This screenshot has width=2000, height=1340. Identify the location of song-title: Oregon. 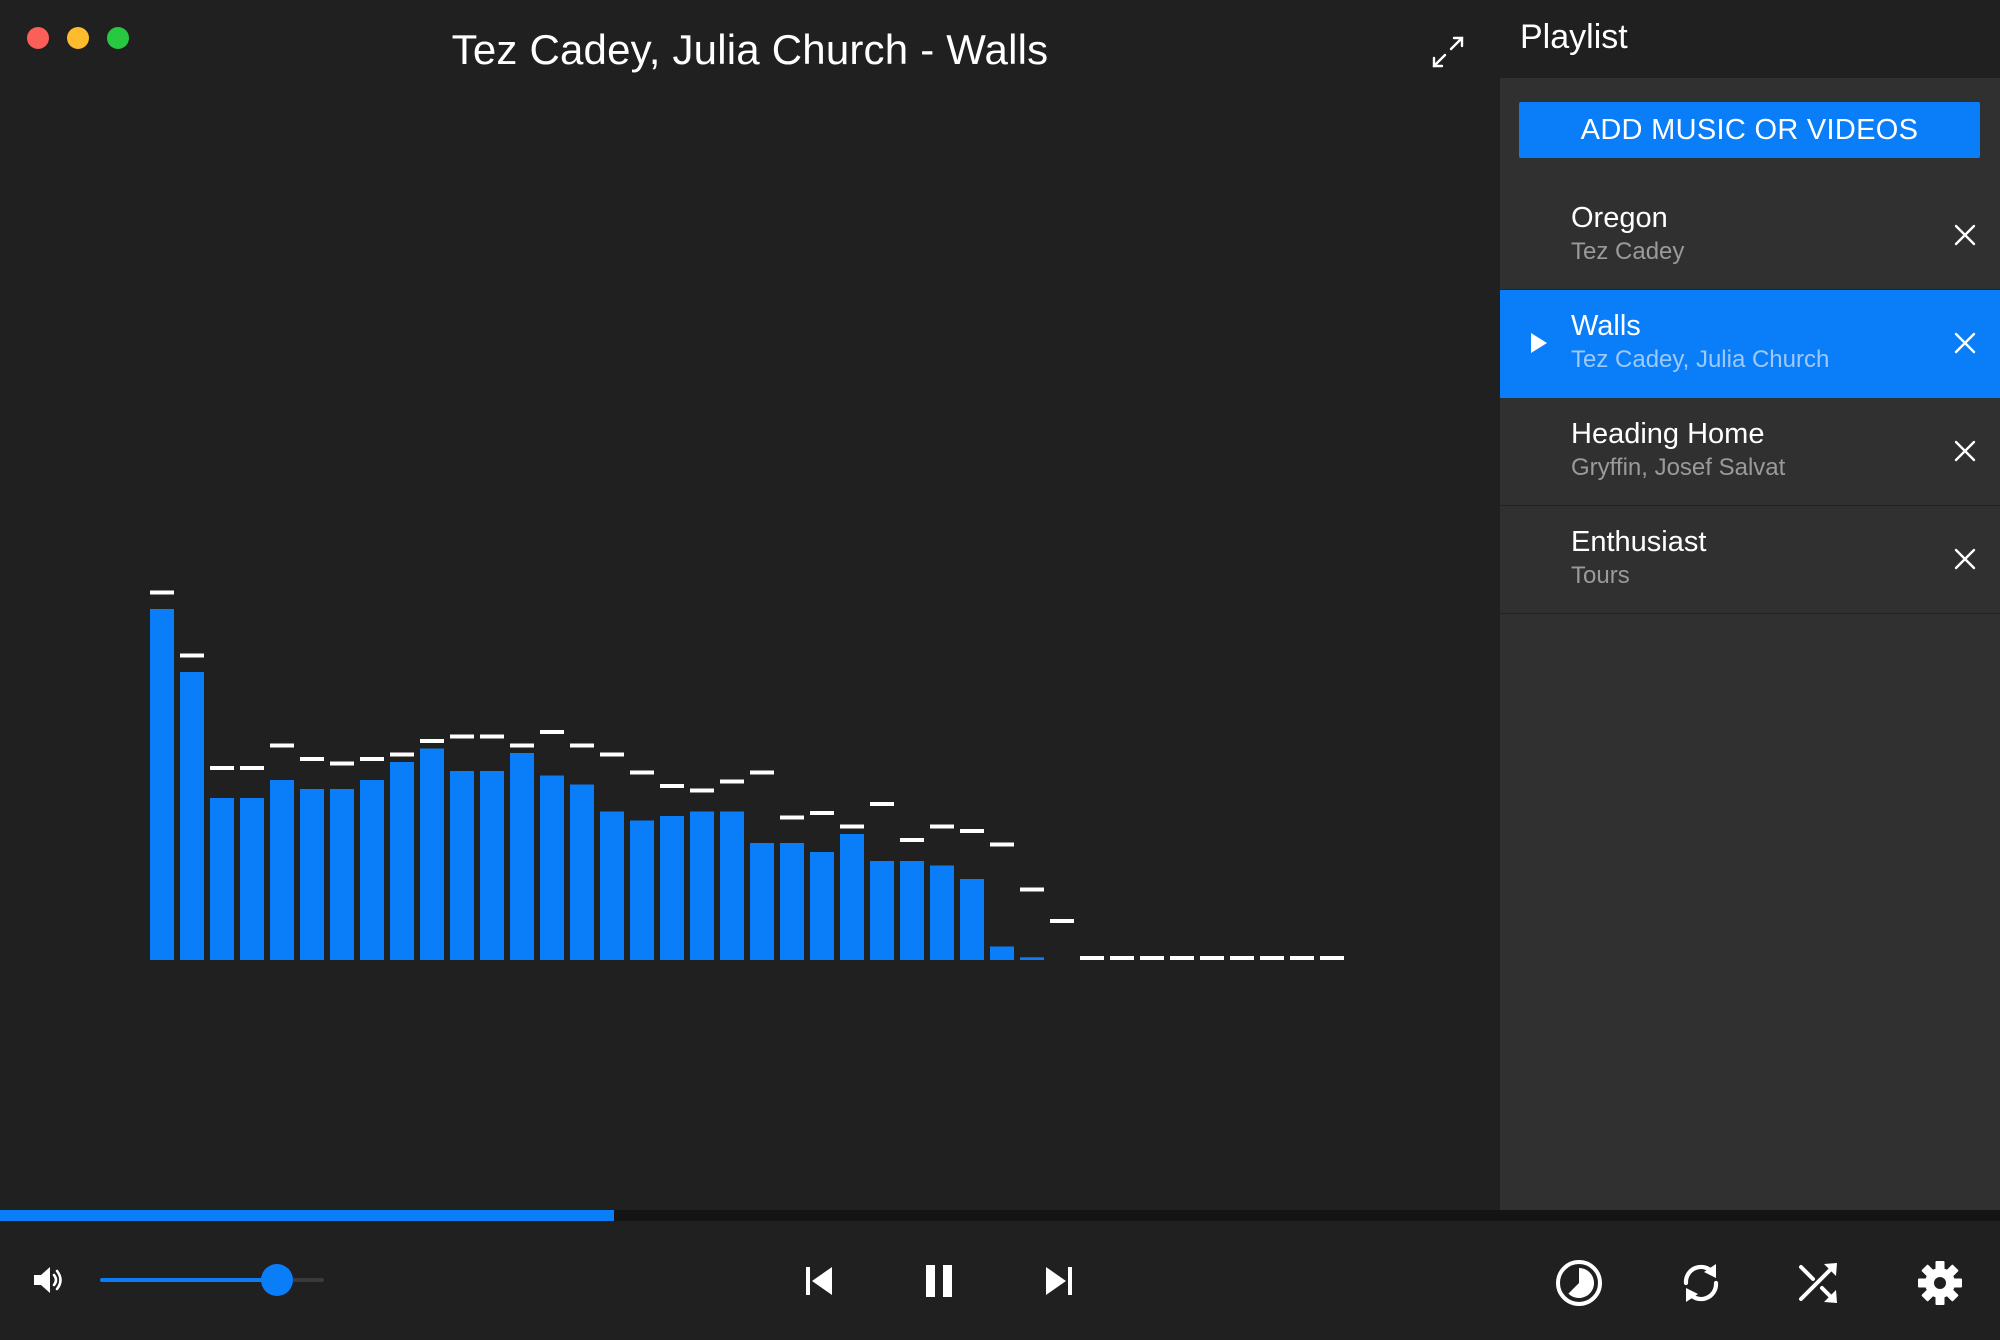
(1619, 218).